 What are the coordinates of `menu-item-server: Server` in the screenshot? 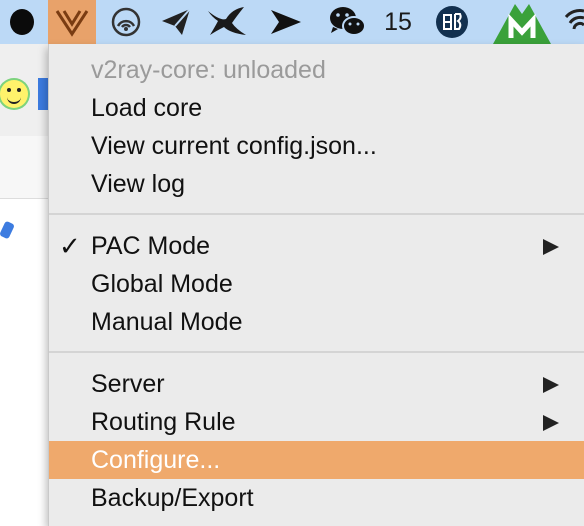 It's located at (316, 384).